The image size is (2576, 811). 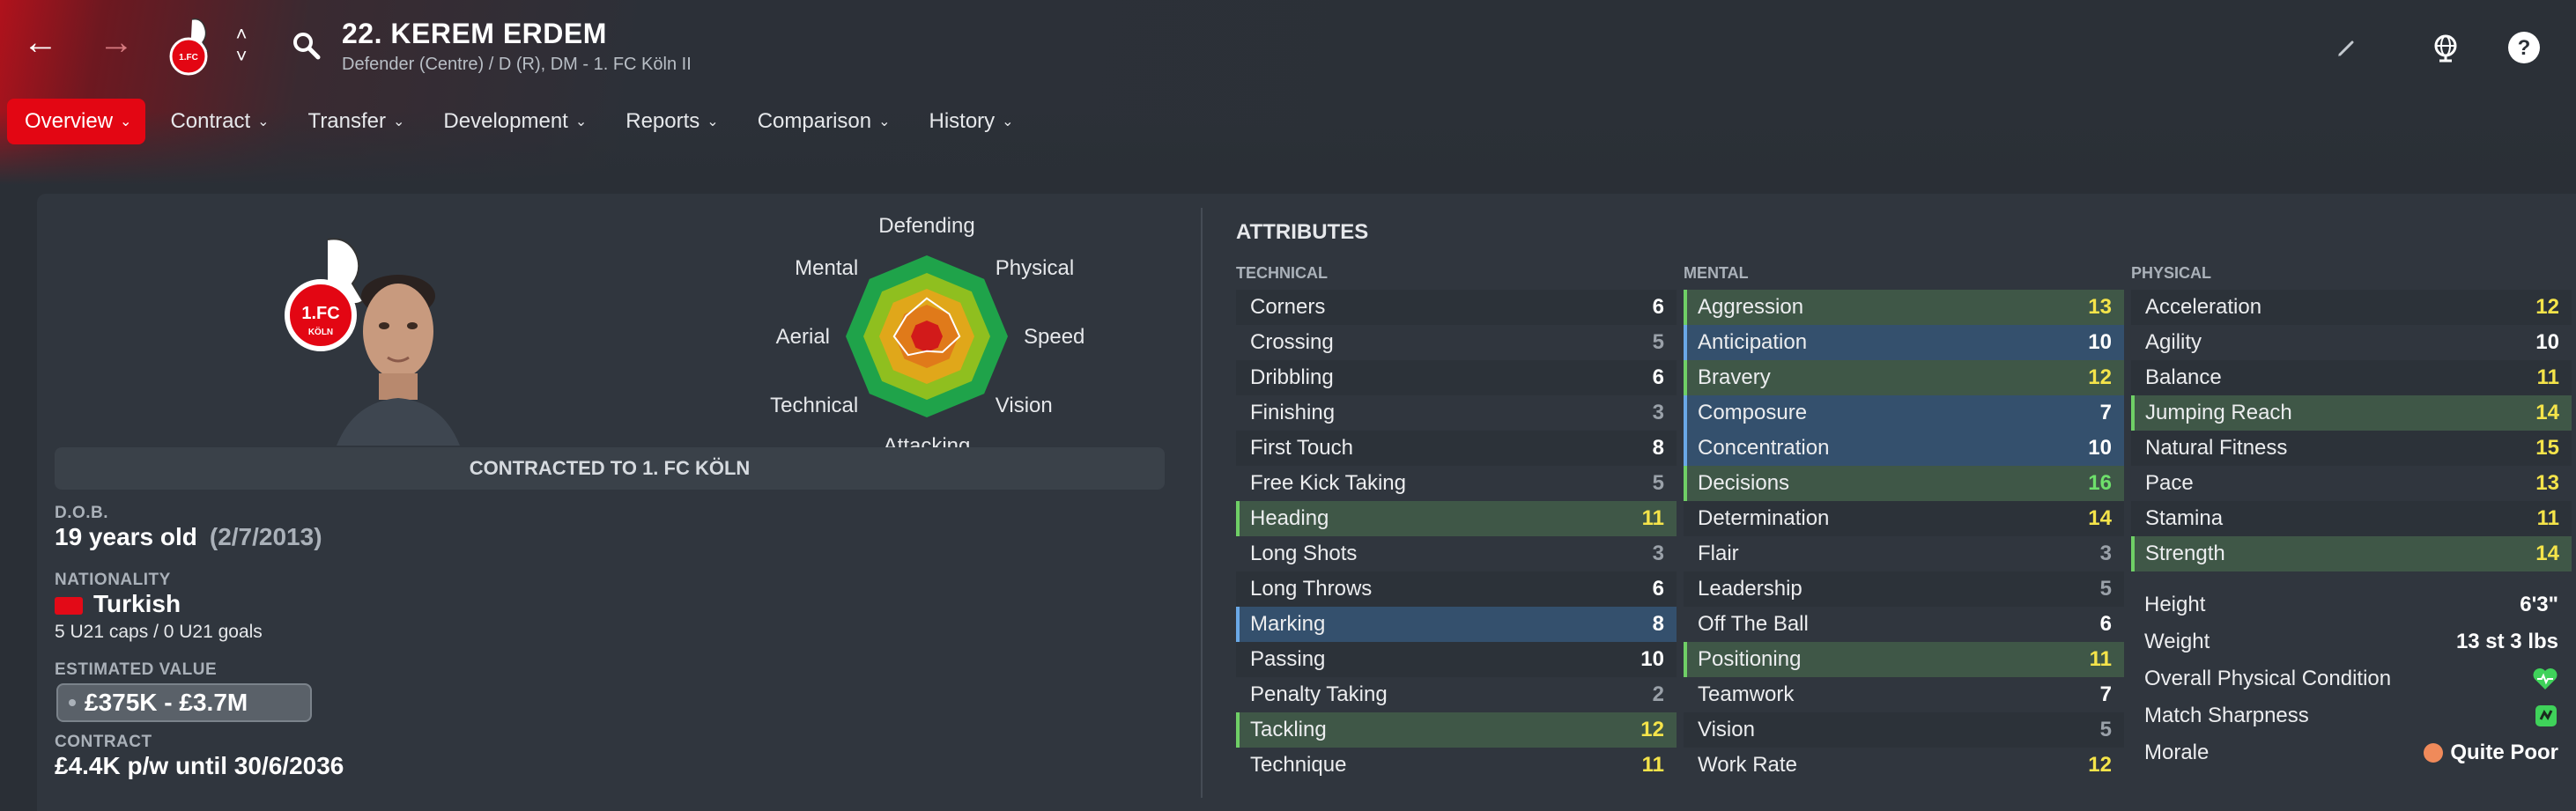 I want to click on forward-arrow-icon: →, so click(x=117, y=42).